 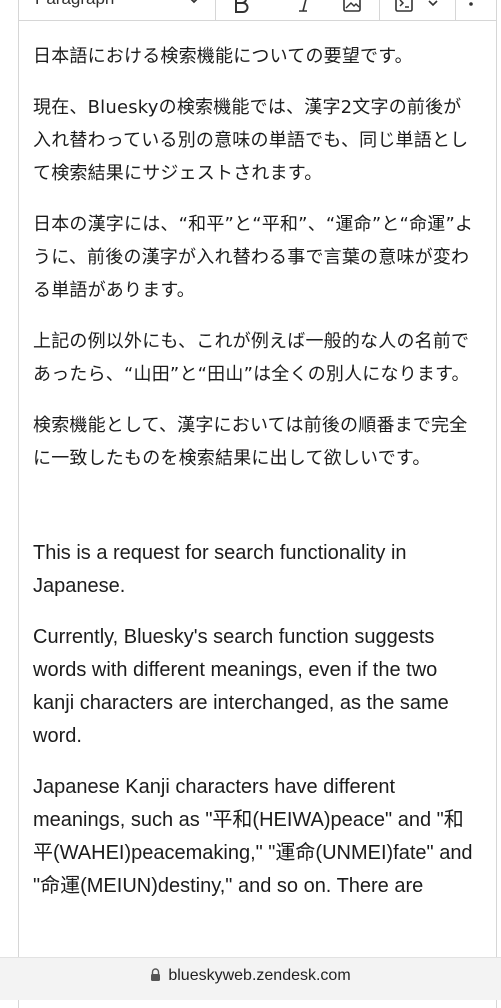 I want to click on paragraph-jp-1: 日本語における検索機能についての要望です。, so click(x=223, y=56).